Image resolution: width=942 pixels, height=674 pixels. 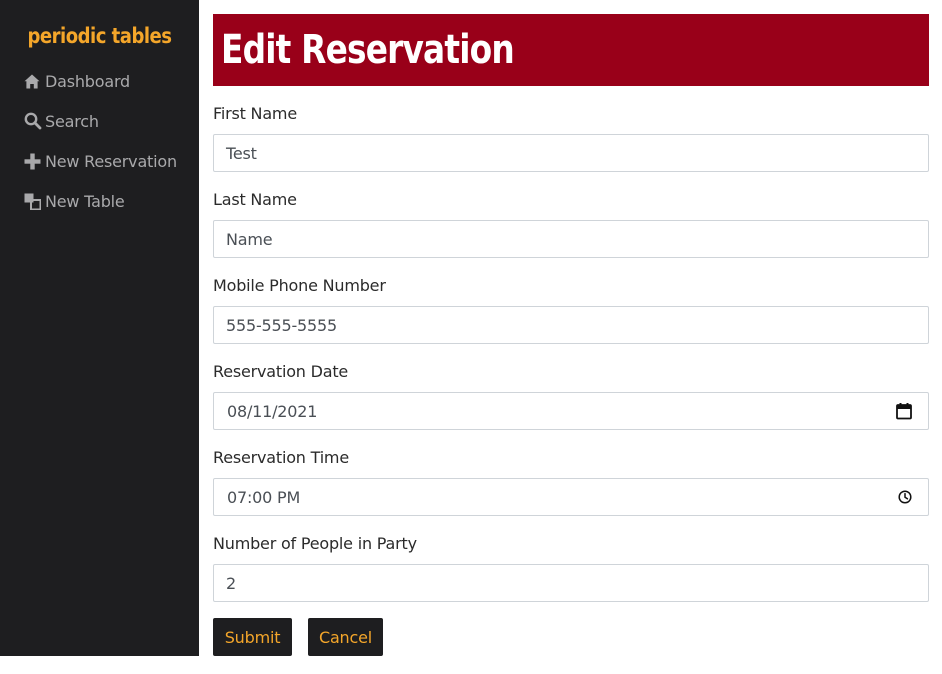 What do you see at coordinates (33, 121) in the screenshot?
I see `search-icon` at bounding box center [33, 121].